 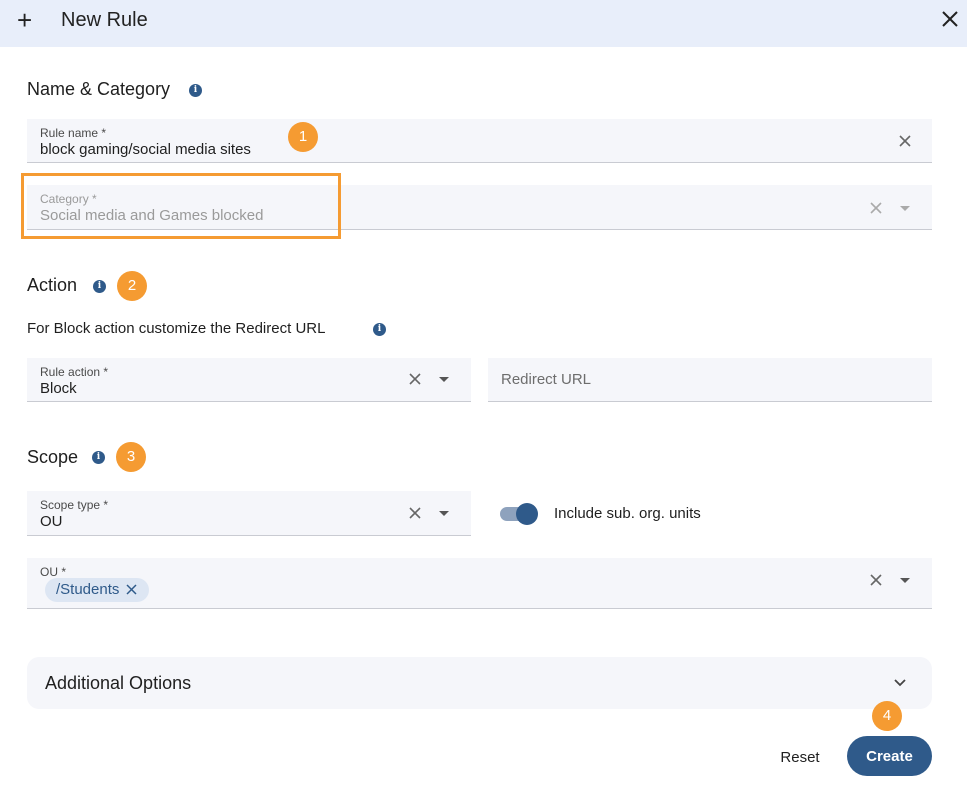 I want to click on section-title-name-category: Name & Category, so click(x=99, y=89).